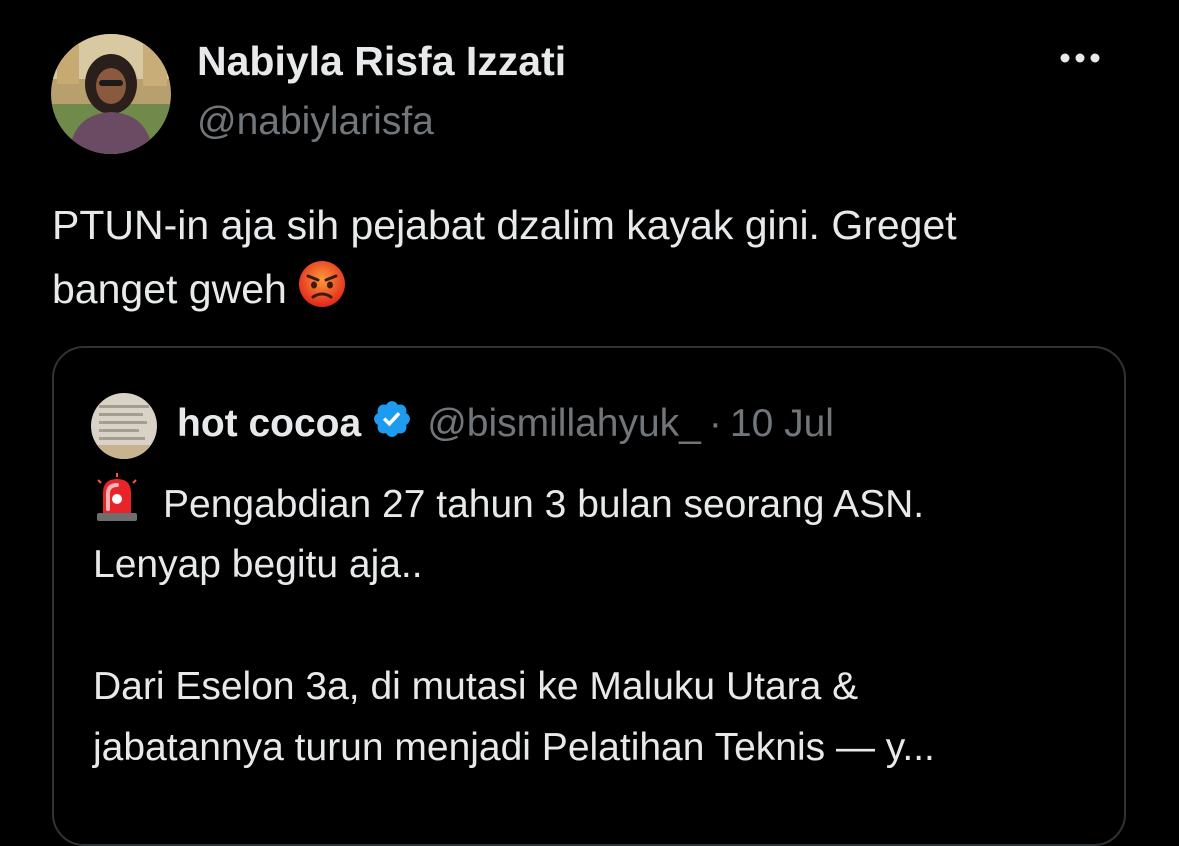 The width and height of the screenshot is (1179, 846). I want to click on quoted-text-line-1: Pengabdian 27 tahun 3 bulan seorang ASN., so click(598, 503).